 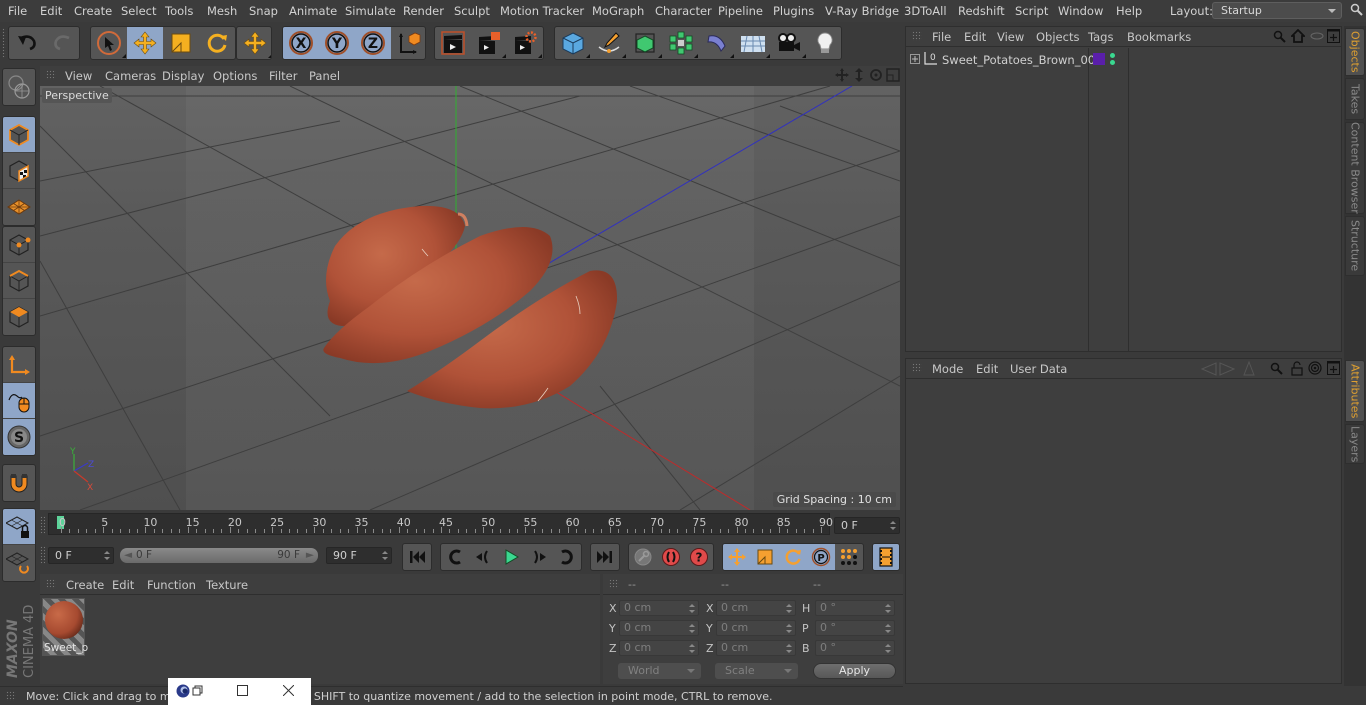 What do you see at coordinates (789, 43) in the screenshot?
I see `camera-button` at bounding box center [789, 43].